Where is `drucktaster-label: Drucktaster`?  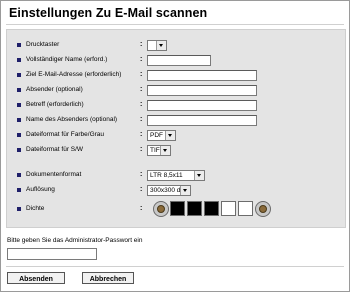 drucktaster-label: Drucktaster is located at coordinates (43, 44).